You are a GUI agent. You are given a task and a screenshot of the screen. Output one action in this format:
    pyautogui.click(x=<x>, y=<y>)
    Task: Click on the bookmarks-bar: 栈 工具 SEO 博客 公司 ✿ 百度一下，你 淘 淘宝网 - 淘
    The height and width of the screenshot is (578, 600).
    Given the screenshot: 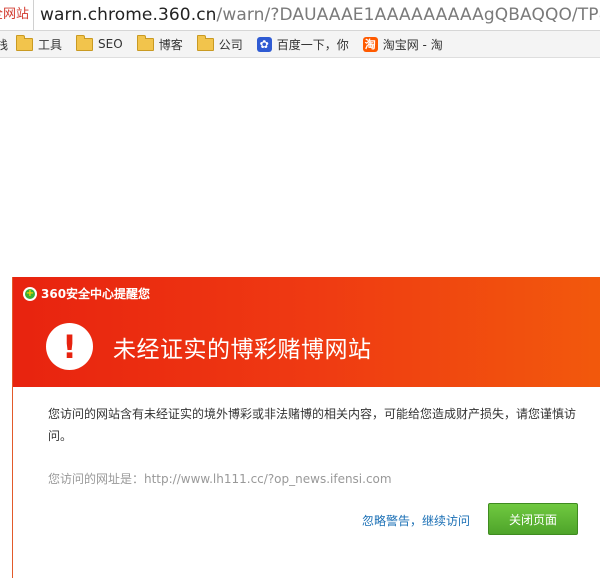 What is the action you would take?
    pyautogui.click(x=300, y=44)
    